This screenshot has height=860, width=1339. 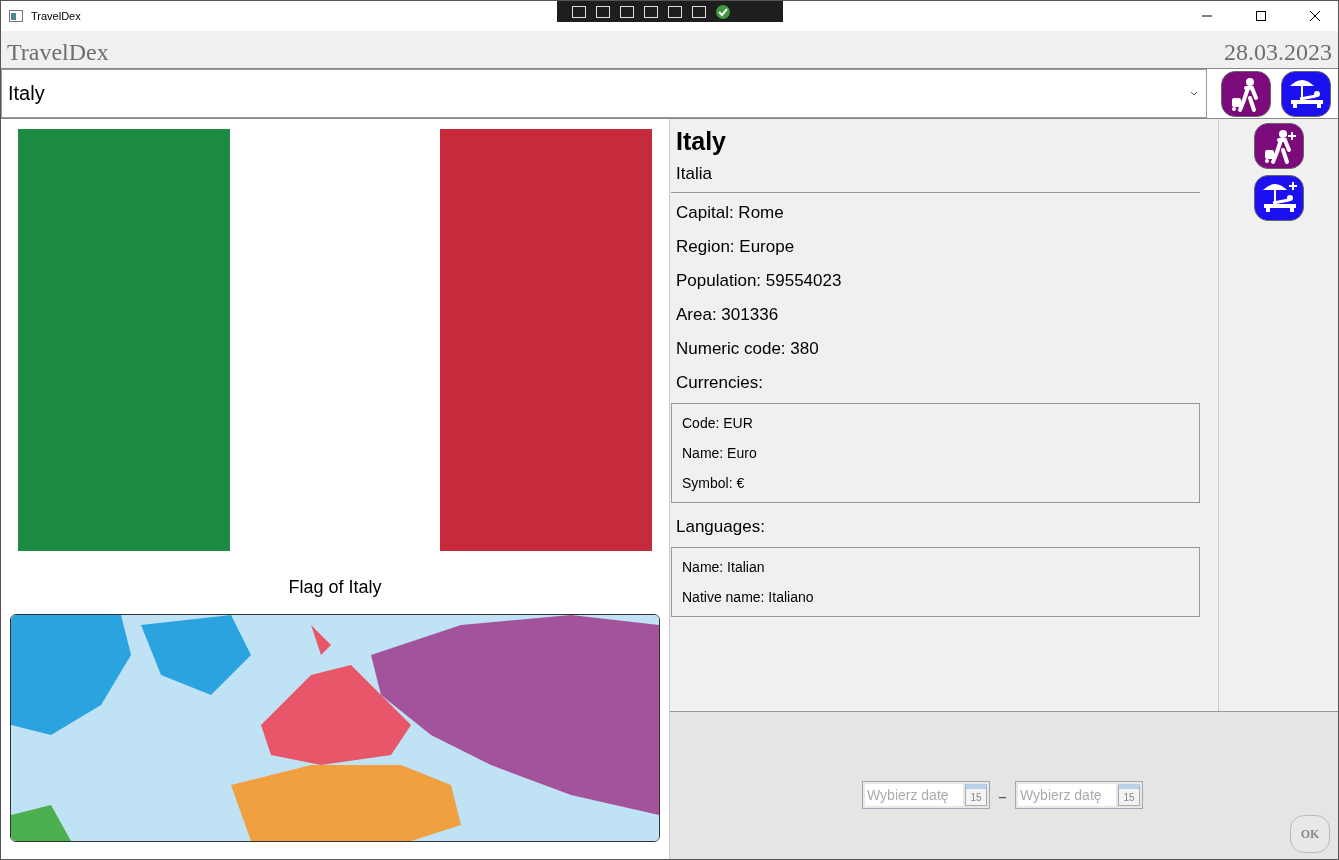 What do you see at coordinates (720, 527) in the screenshot?
I see `section-label: Languages:` at bounding box center [720, 527].